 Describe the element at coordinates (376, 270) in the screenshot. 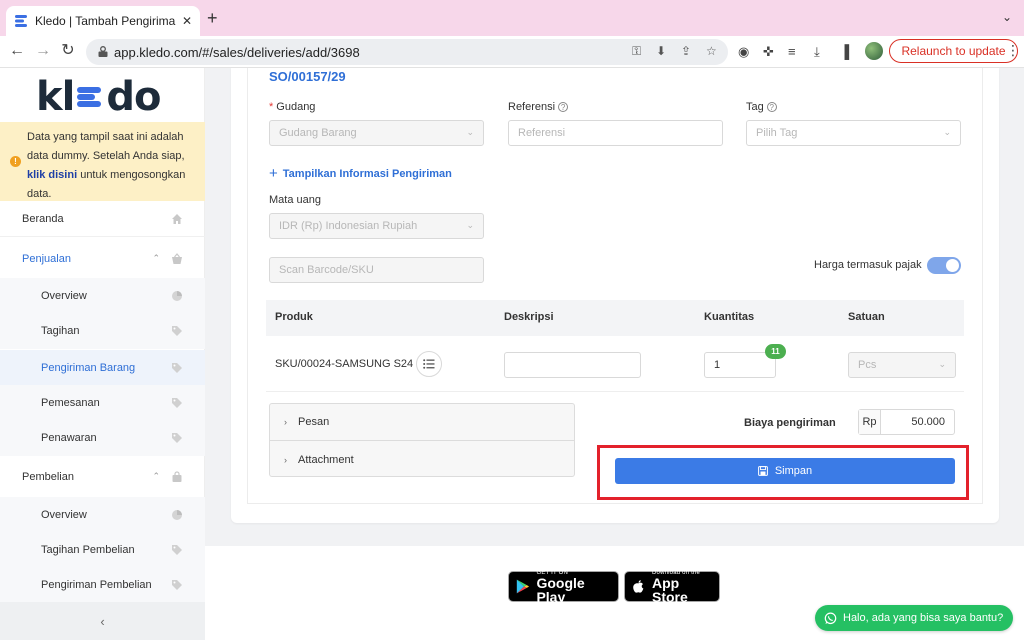

I see `scan-barcode-input: Scan Barcode/SKU` at that location.